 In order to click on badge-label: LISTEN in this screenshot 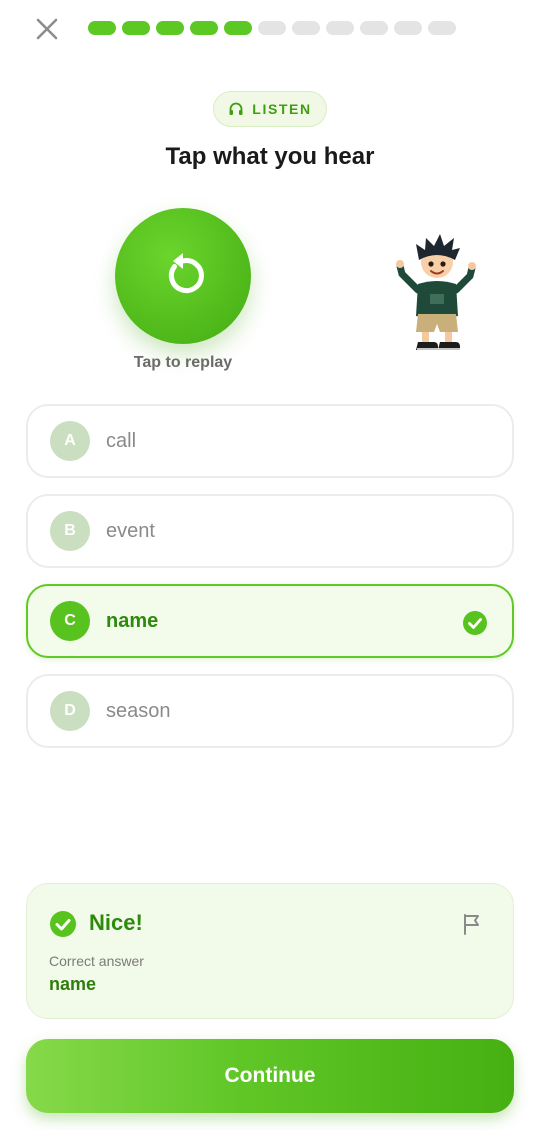, I will do `click(282, 109)`.